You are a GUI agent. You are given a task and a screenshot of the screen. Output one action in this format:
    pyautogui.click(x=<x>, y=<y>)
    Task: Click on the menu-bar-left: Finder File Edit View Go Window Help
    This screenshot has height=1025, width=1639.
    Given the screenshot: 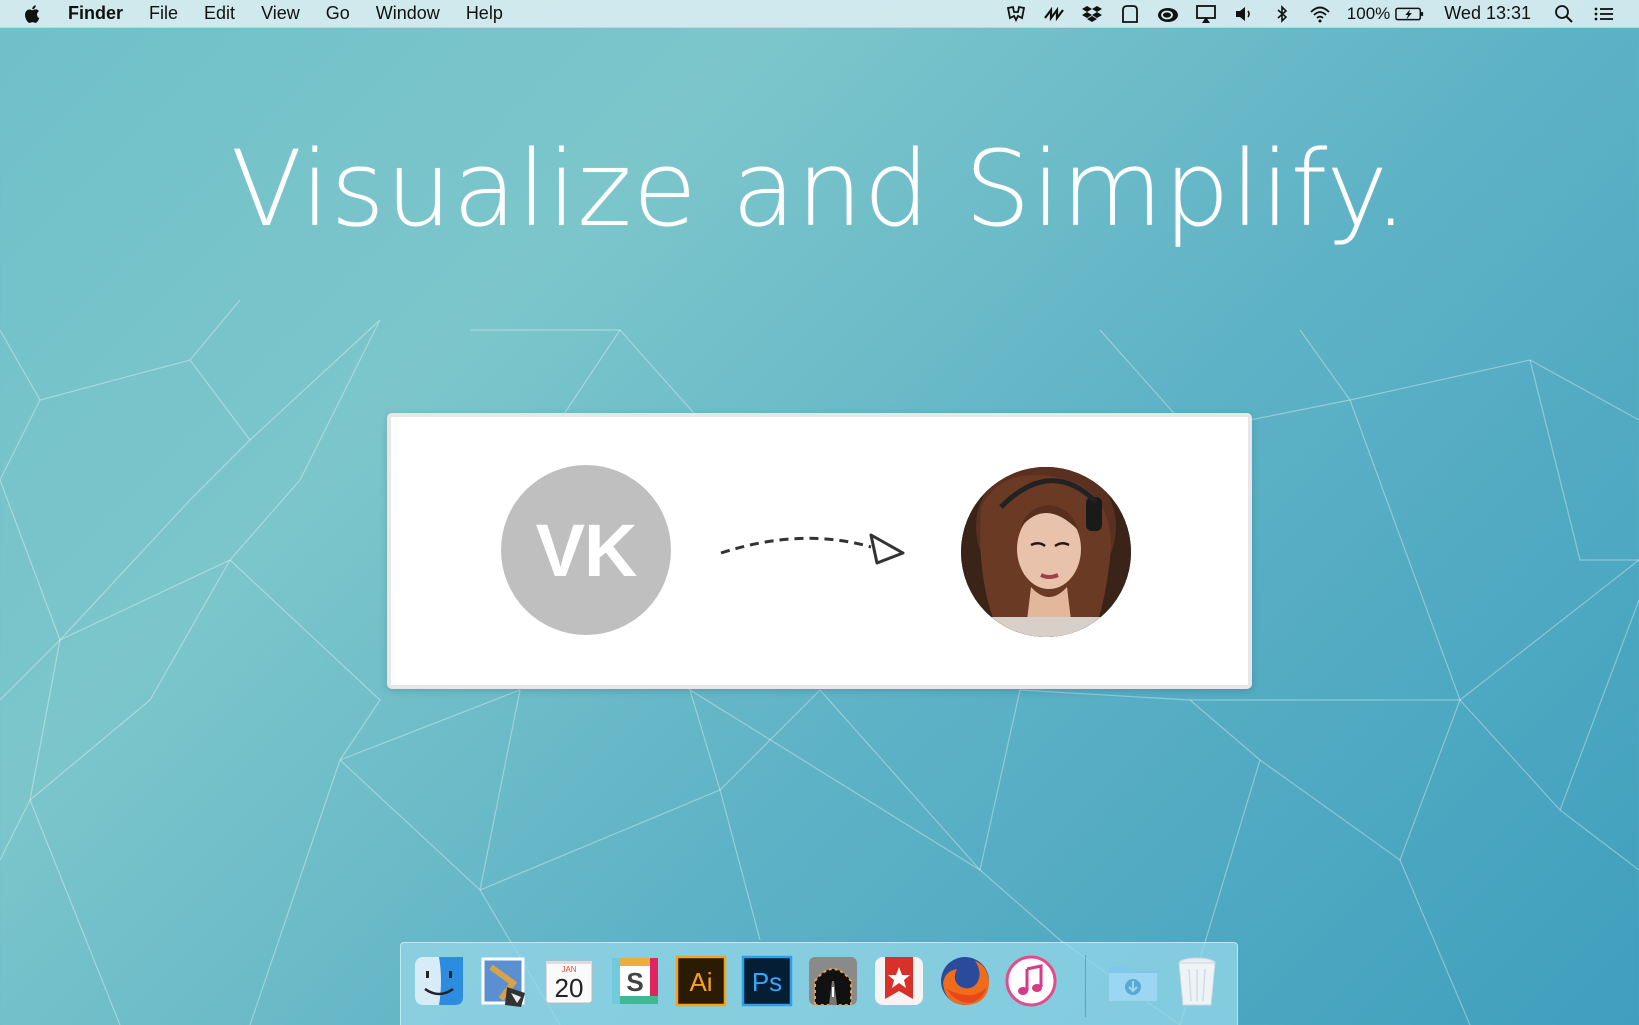 What is the action you would take?
    pyautogui.click(x=275, y=13)
    